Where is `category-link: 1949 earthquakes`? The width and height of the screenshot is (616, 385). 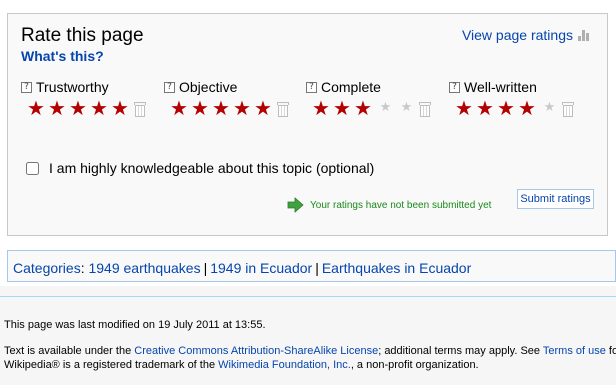
category-link: 1949 earthquakes is located at coordinates (144, 268).